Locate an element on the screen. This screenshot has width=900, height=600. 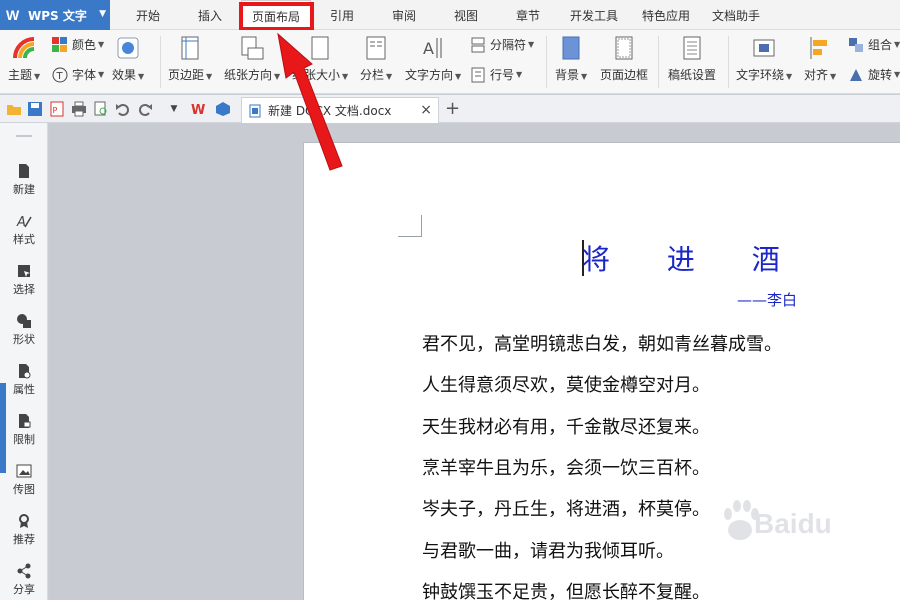
svg-text: W is located at coordinates (198, 110).